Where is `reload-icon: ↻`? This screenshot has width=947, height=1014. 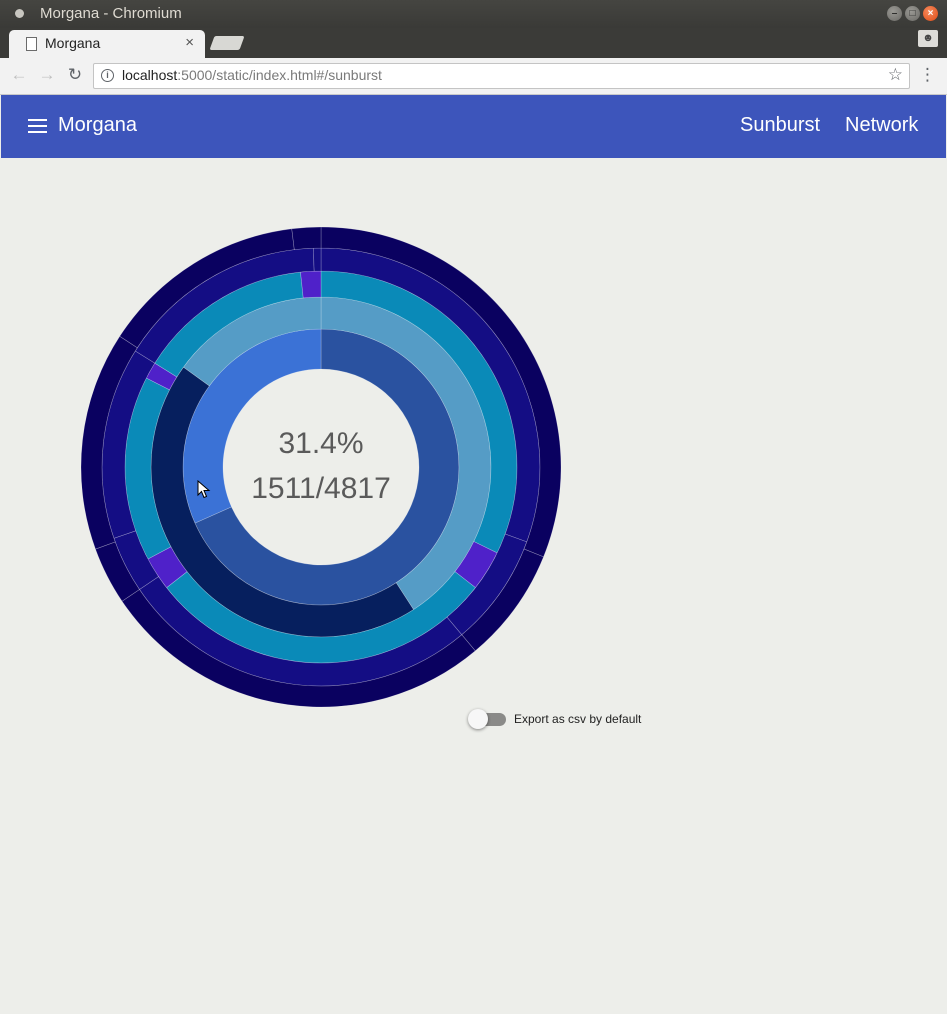
reload-icon: ↻ is located at coordinates (75, 75).